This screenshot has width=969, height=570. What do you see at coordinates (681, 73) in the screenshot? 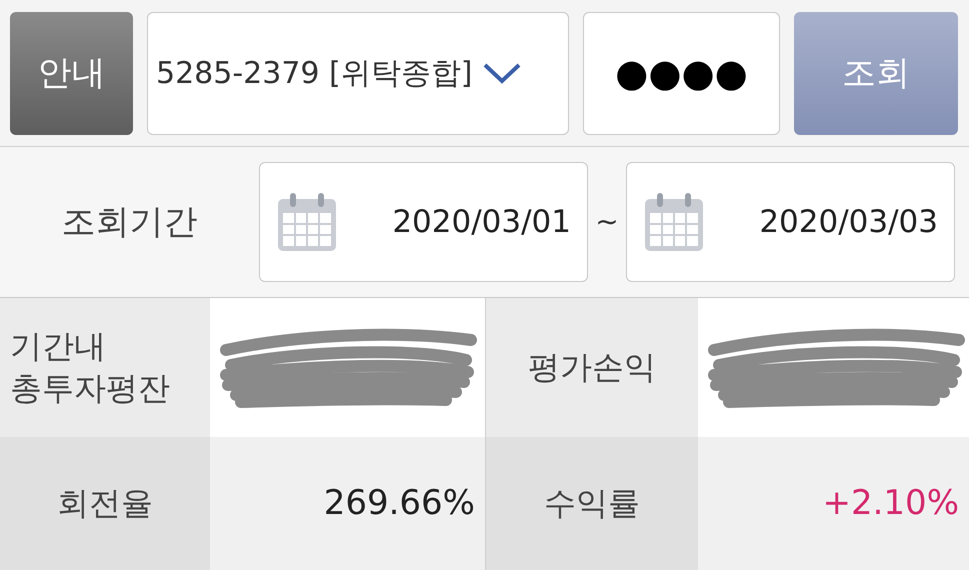
I see `password-field: ●●●●` at bounding box center [681, 73].